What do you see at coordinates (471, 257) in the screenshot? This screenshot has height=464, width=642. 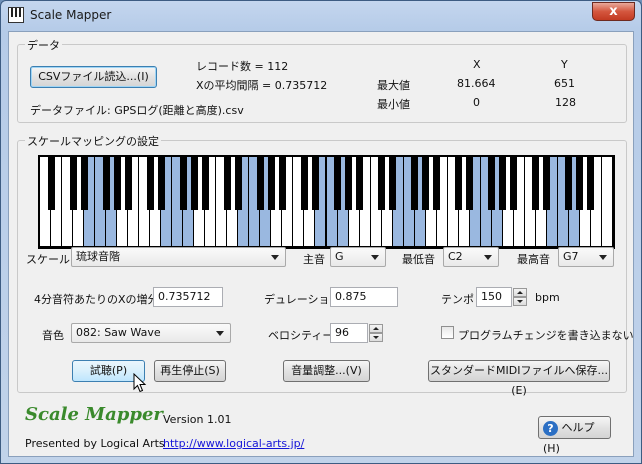 I see `lowest-note-select: C2` at bounding box center [471, 257].